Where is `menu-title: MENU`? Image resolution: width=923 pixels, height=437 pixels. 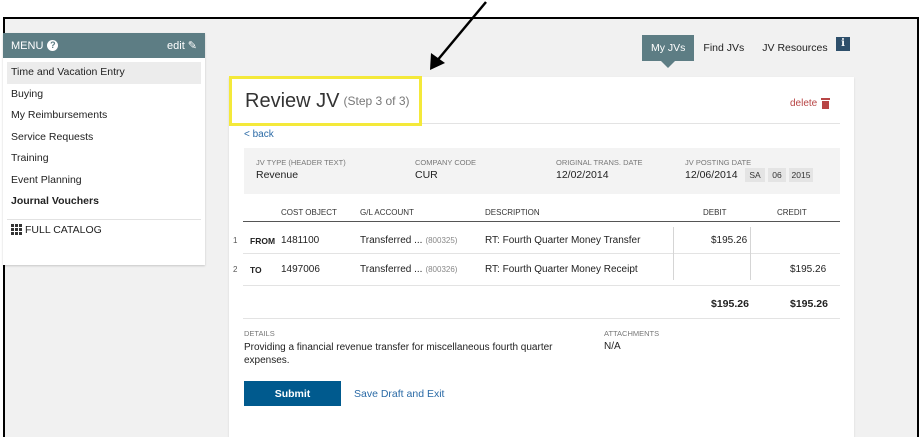
menu-title: MENU is located at coordinates (27, 45).